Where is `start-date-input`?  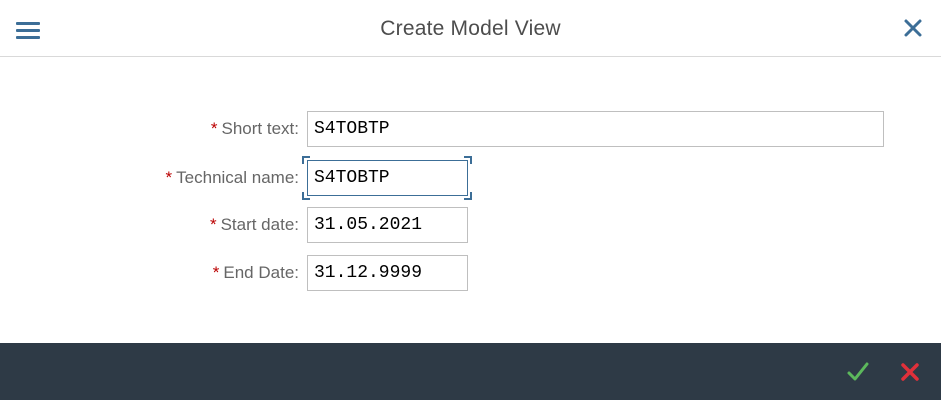 start-date-input is located at coordinates (387, 225).